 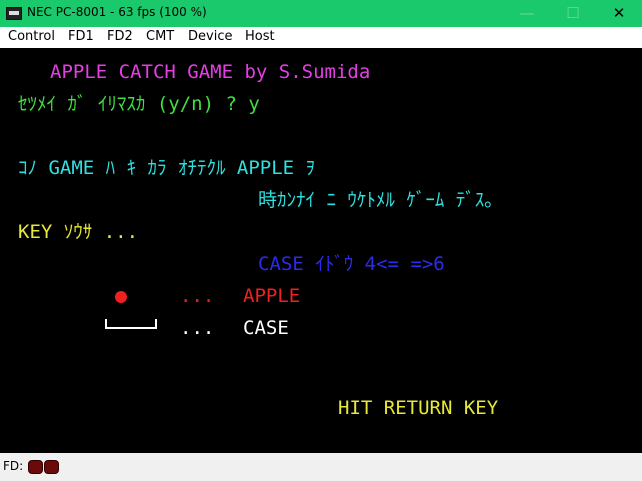 I want to click on window-title: NEC PC-8001 - 63 fps (100 %), so click(x=117, y=12).